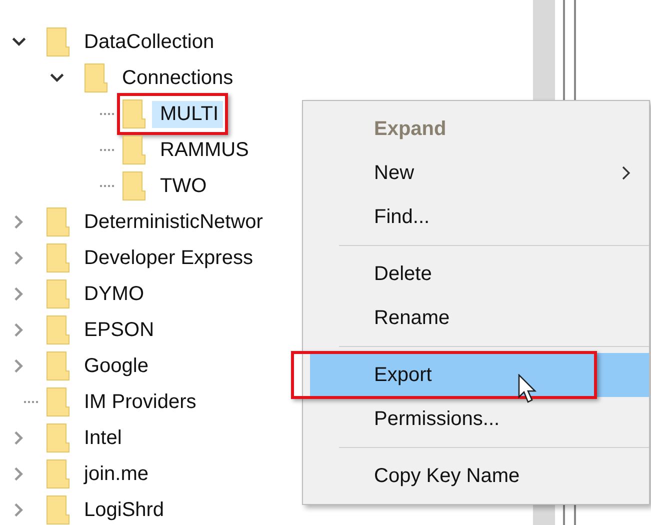  What do you see at coordinates (171, 222) in the screenshot?
I see `tree-item: DeterministicNetwor` at bounding box center [171, 222].